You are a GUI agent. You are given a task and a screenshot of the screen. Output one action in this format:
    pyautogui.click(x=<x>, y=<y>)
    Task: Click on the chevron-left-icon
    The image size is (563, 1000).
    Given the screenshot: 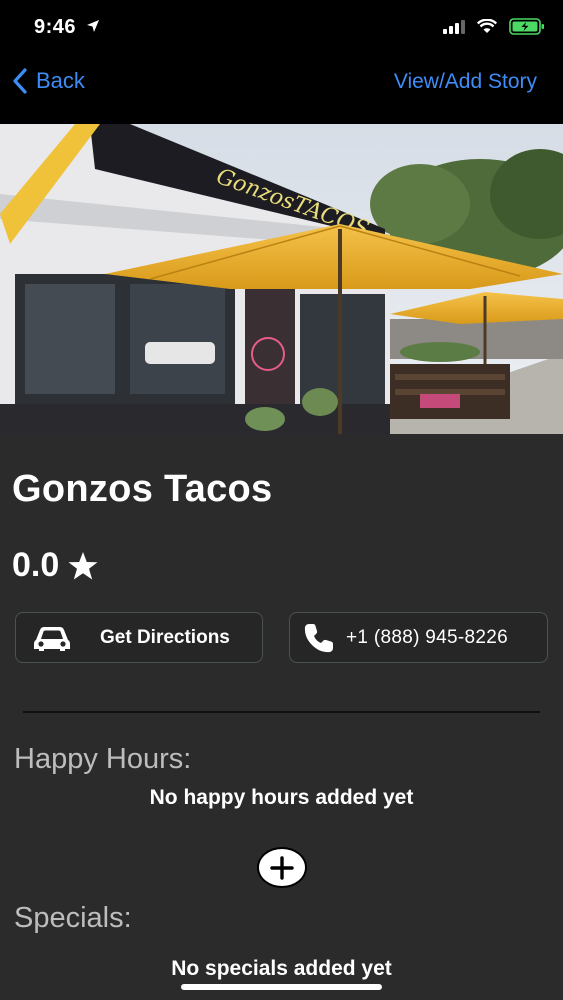 What is the action you would take?
    pyautogui.click(x=20, y=81)
    